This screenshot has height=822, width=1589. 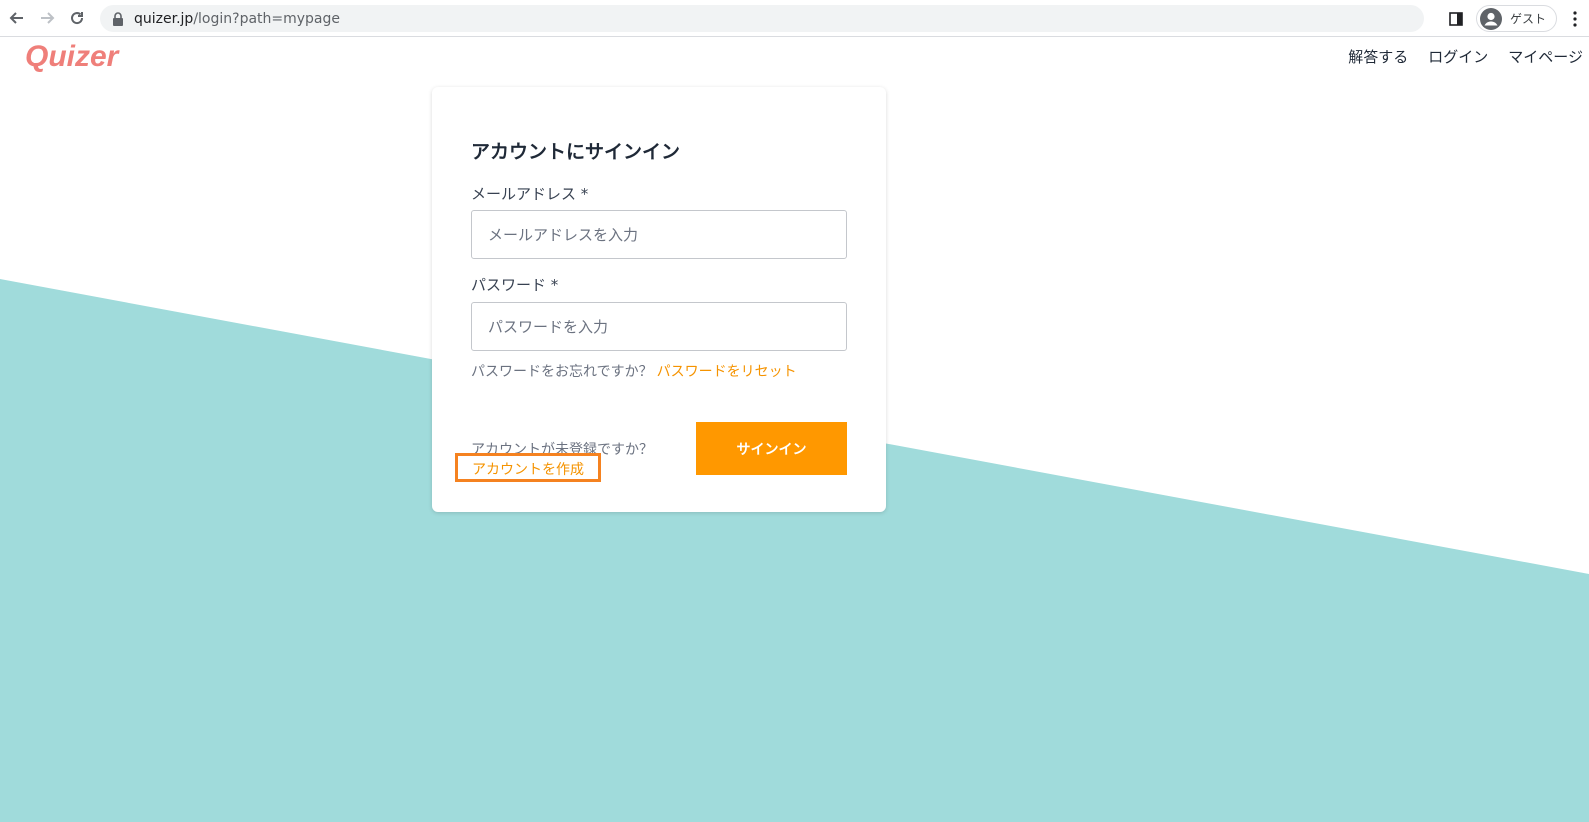 I want to click on avatar-icon, so click(x=1490, y=18).